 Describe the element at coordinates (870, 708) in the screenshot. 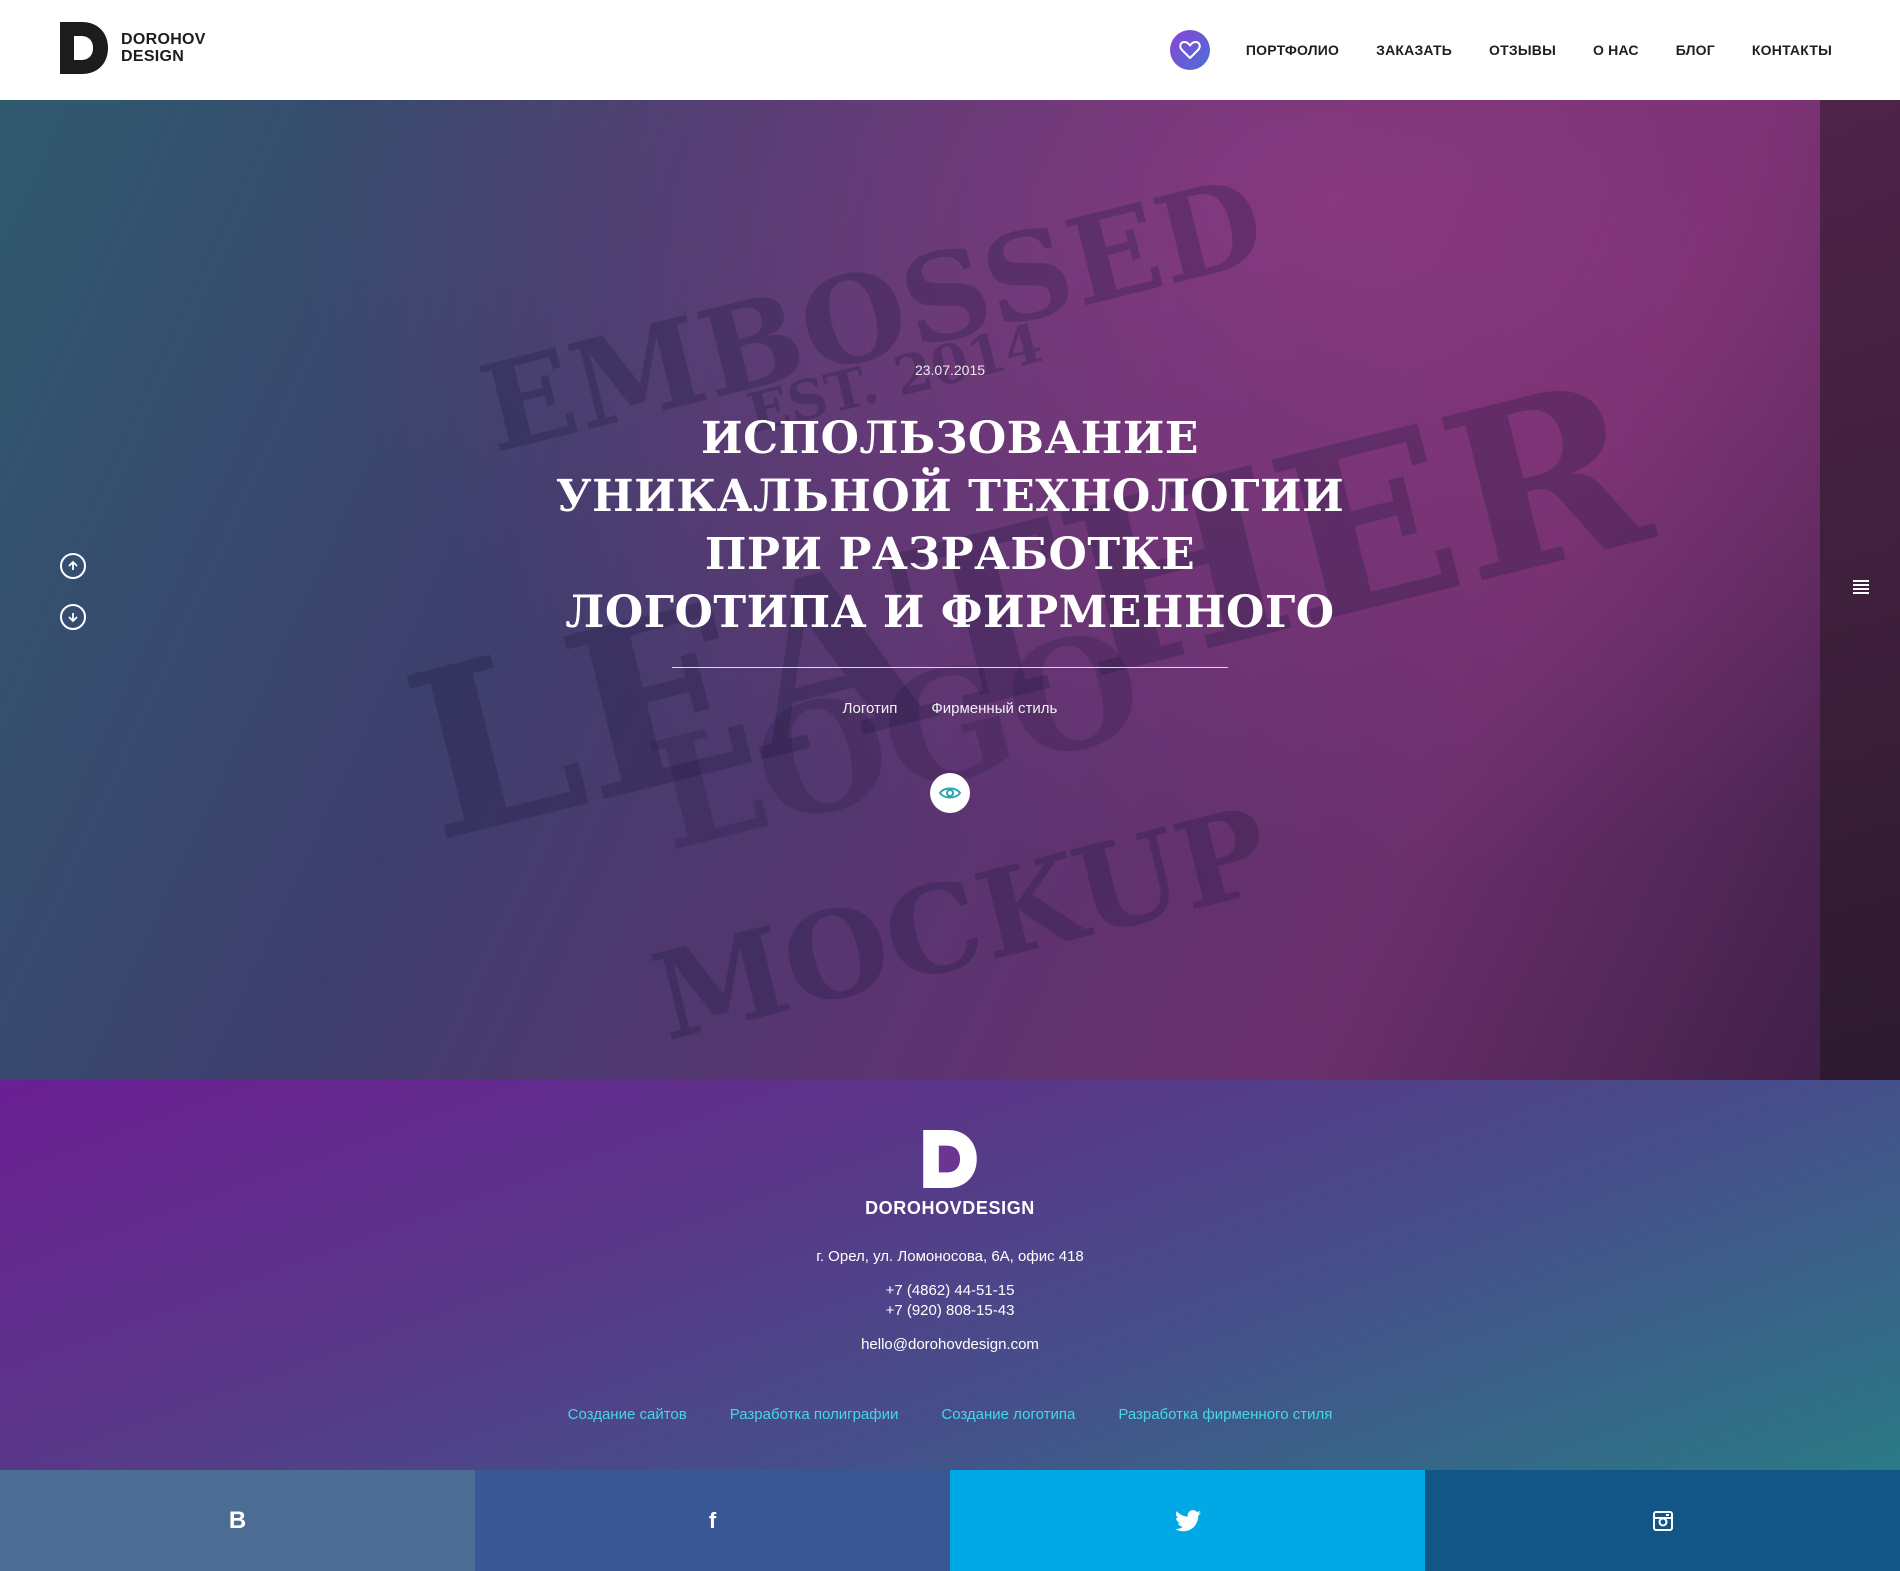

I see `tag-logo: Логотип` at that location.